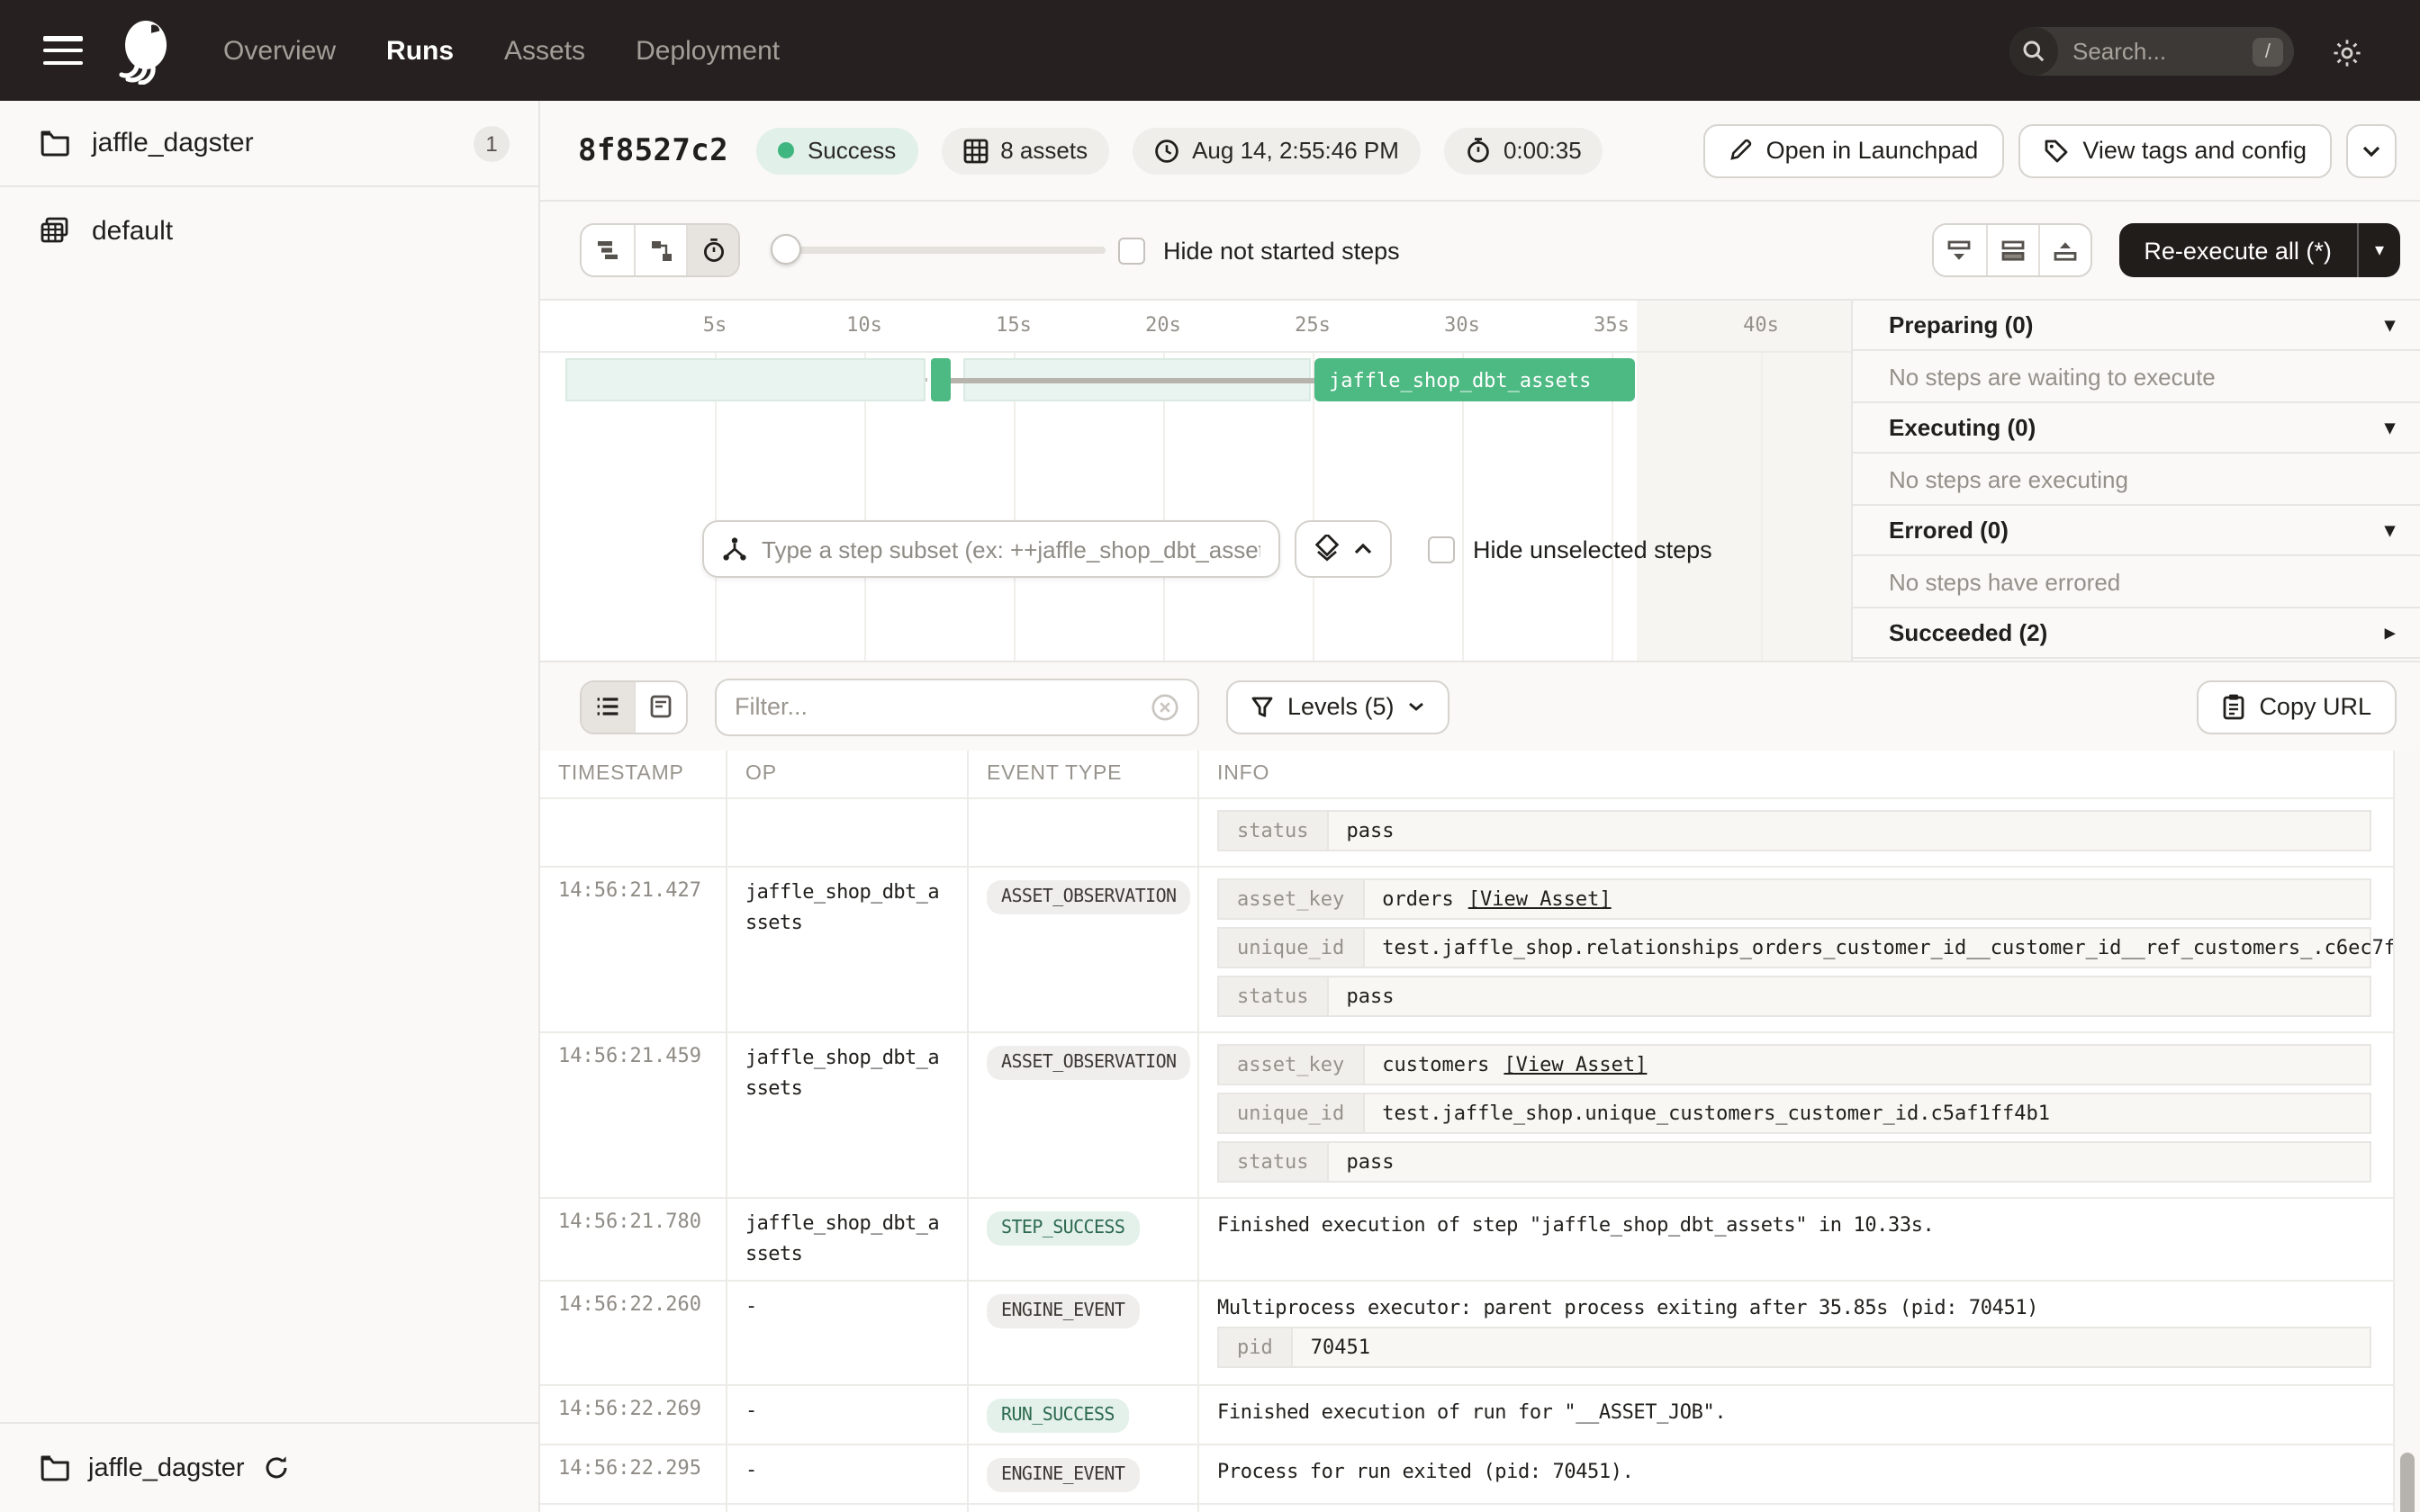  What do you see at coordinates (269, 231) in the screenshot?
I see `sidebar-item-default-group: default` at bounding box center [269, 231].